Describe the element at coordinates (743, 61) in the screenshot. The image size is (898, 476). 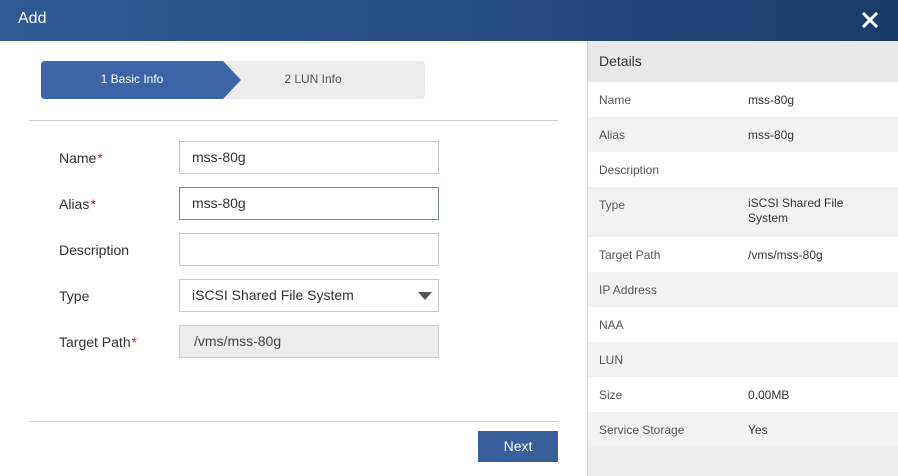
I see `details-title: Details` at that location.